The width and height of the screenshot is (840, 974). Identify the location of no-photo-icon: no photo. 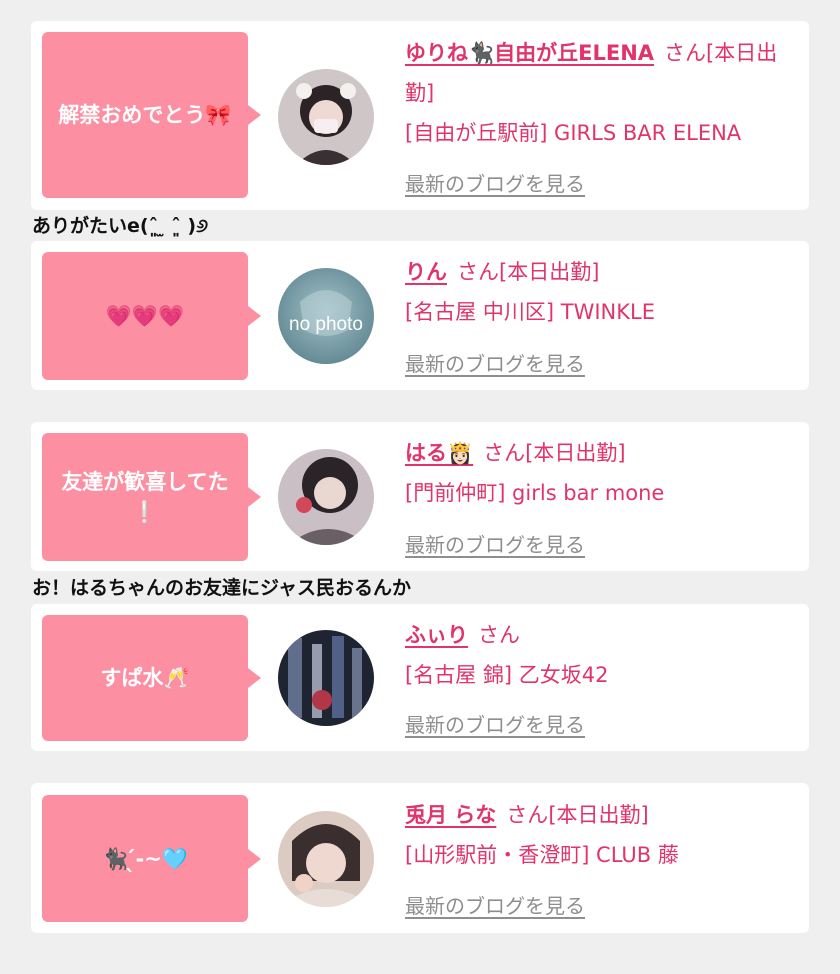
(326, 316).